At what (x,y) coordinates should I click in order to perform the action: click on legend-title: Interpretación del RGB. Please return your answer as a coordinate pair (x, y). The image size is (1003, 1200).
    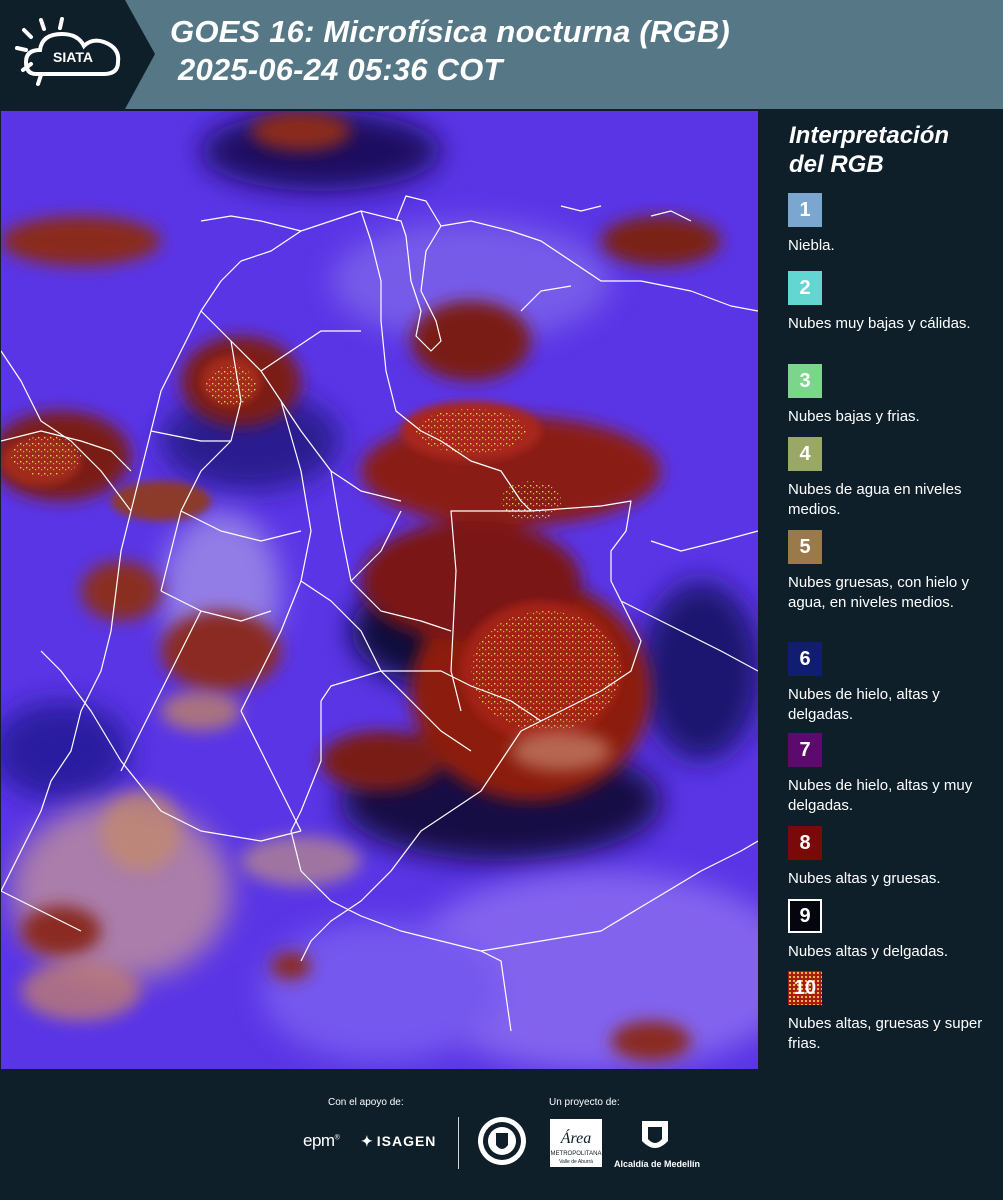
    Looking at the image, I should click on (869, 150).